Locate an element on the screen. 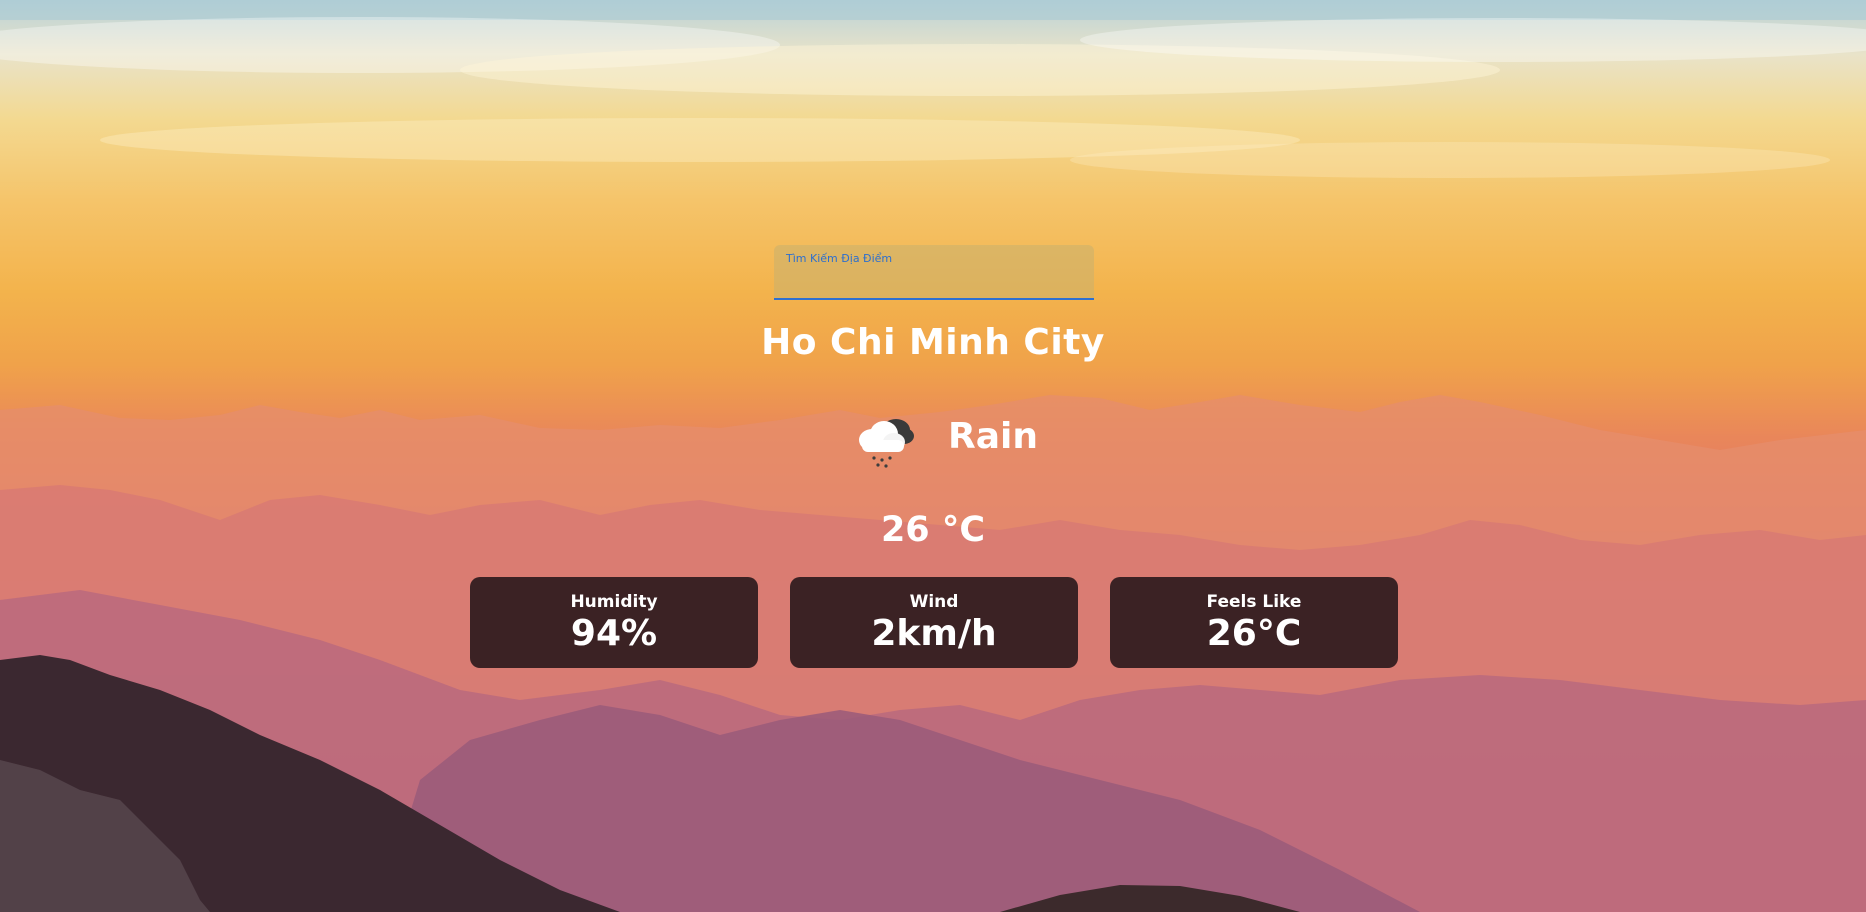 This screenshot has width=1866, height=912. location-search-field: Tìm Kiếm Địa Điểm is located at coordinates (934, 272).